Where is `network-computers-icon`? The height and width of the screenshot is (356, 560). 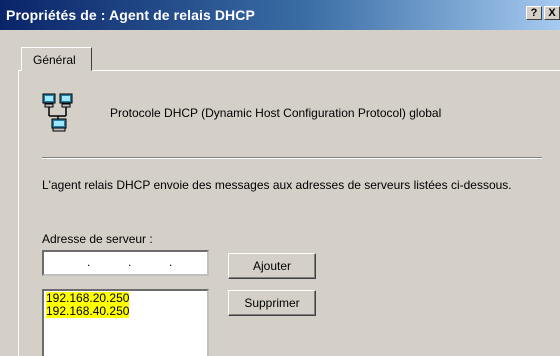 network-computers-icon is located at coordinates (57, 112).